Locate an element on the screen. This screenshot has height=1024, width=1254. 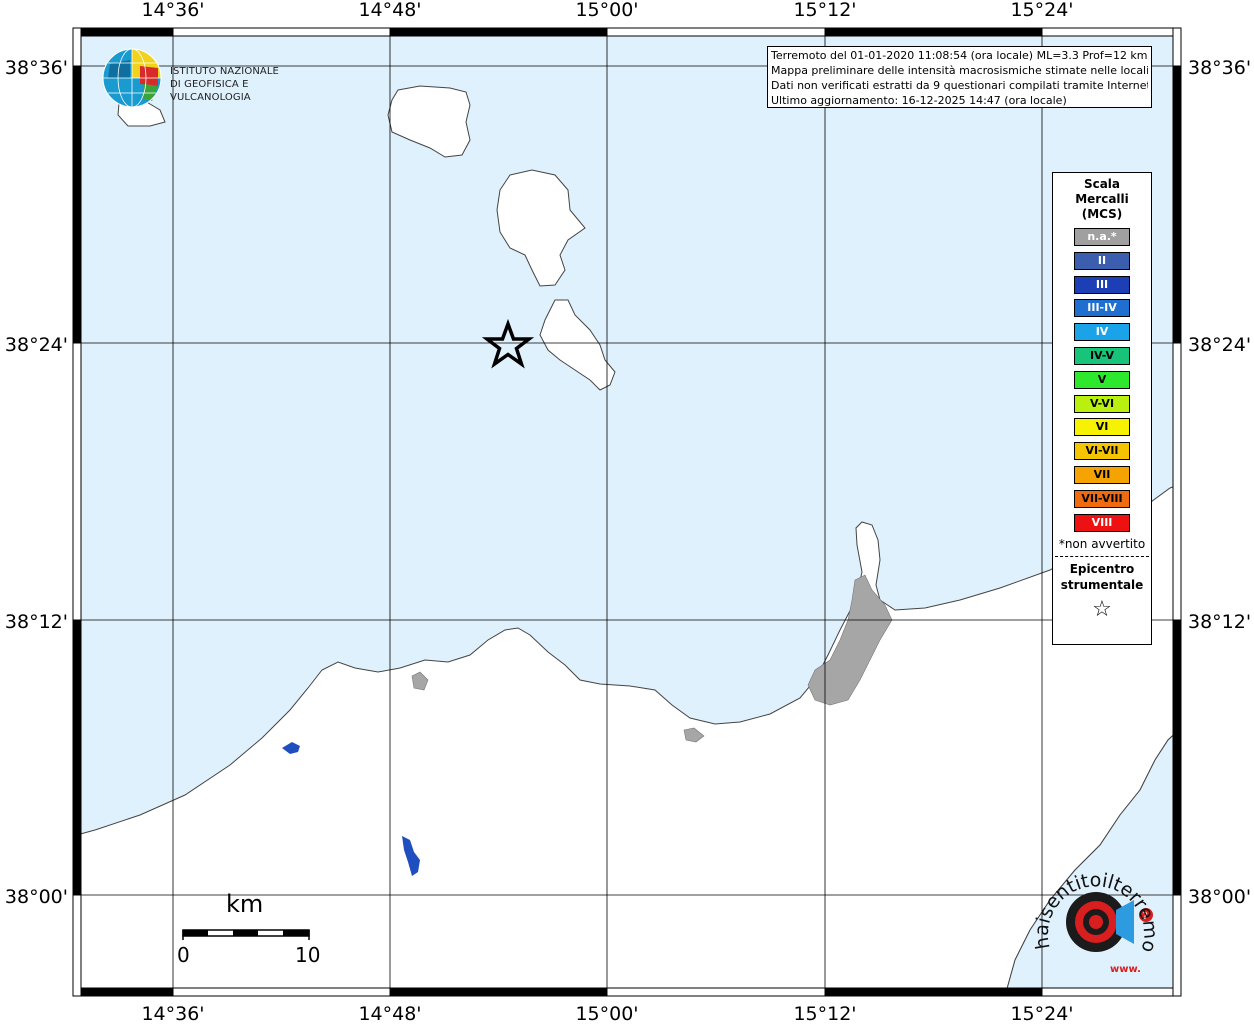
legend-item-n-a-: n.a.* is located at coordinates (1102, 237).